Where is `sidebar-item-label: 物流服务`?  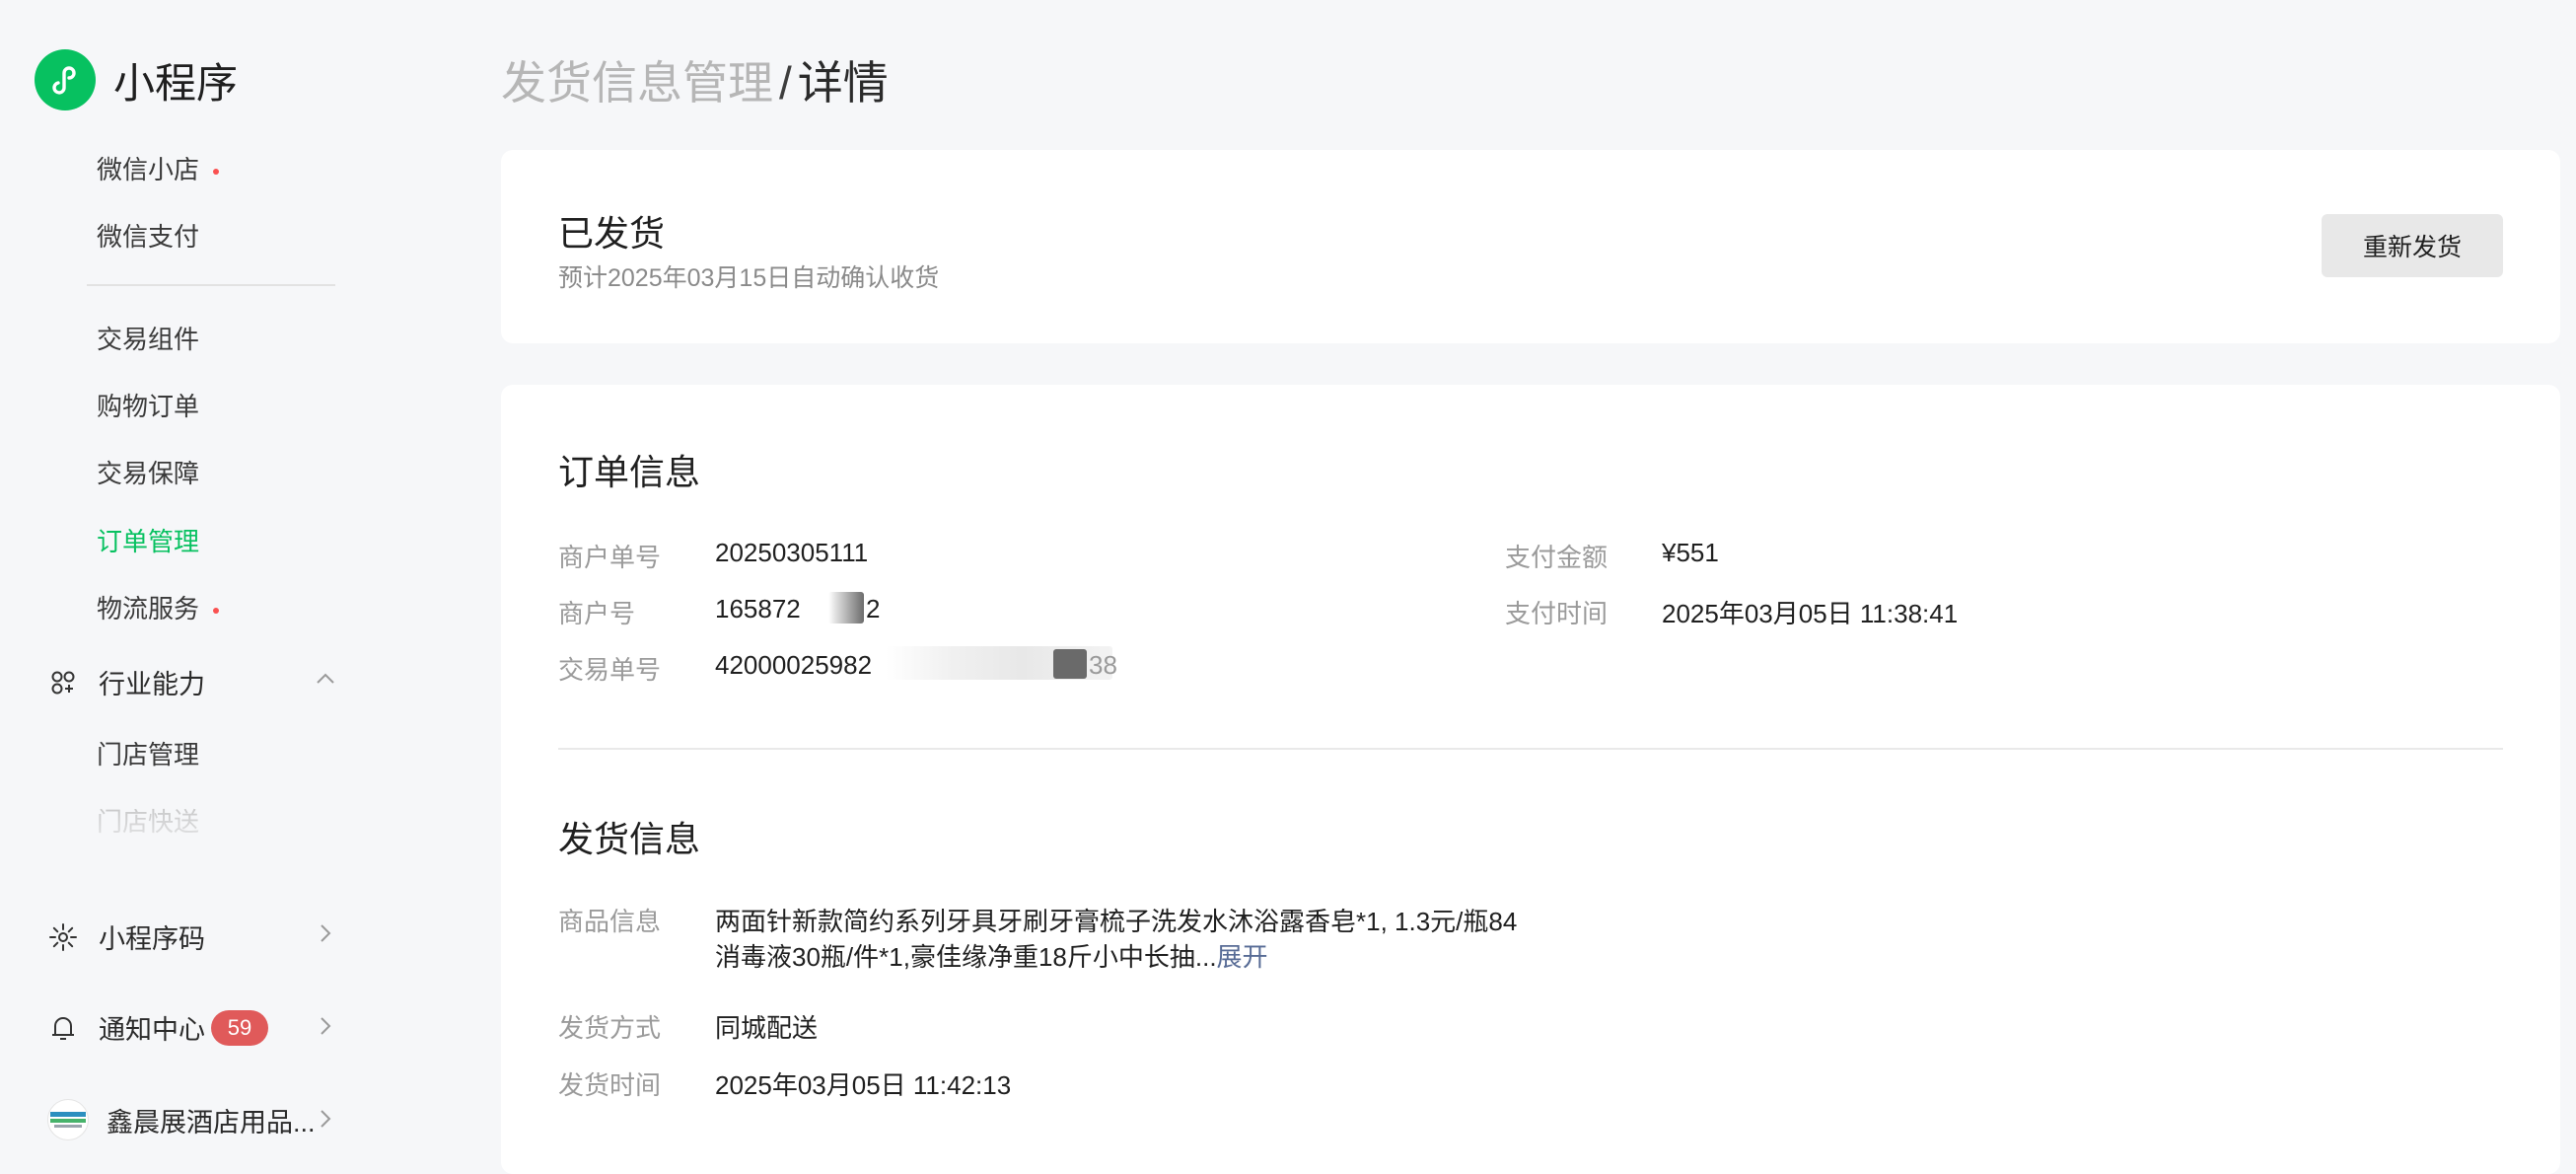 sidebar-item-label: 物流服务 is located at coordinates (148, 609).